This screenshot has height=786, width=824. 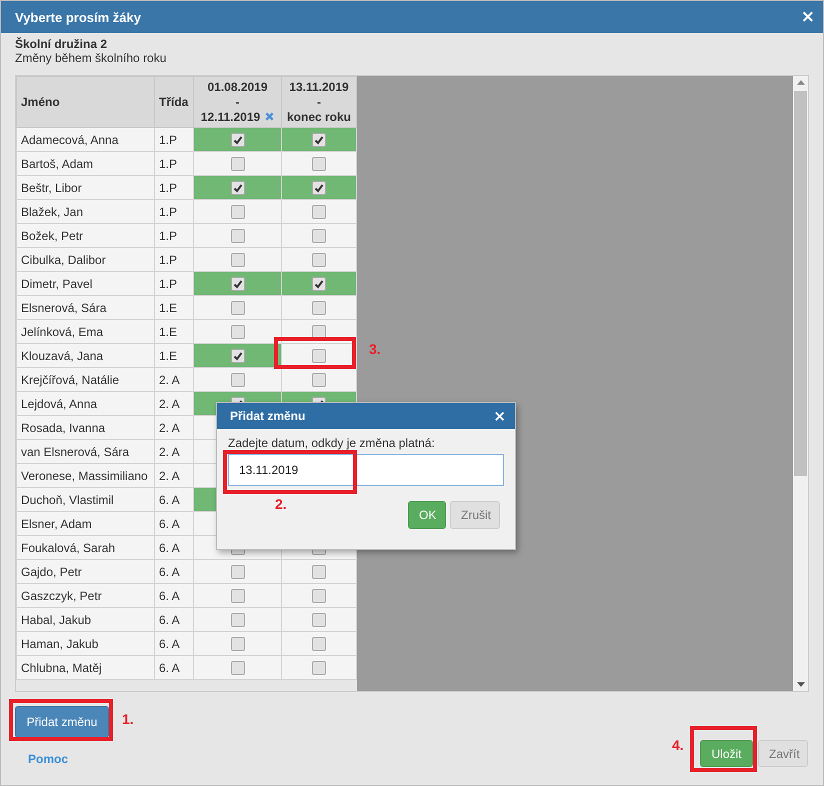 I want to click on cancel-button: Zrušit, so click(x=475, y=515).